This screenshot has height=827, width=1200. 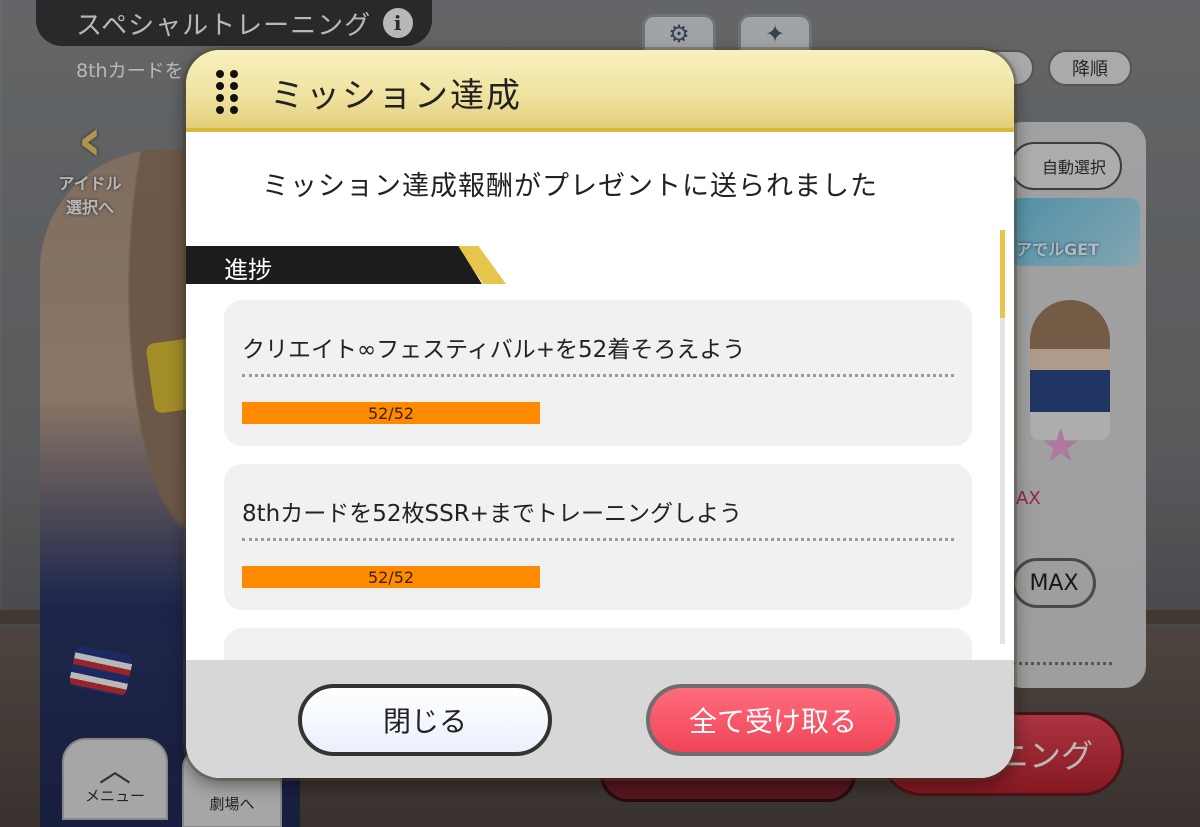 What do you see at coordinates (425, 720) in the screenshot?
I see `close-button: 閉じる` at bounding box center [425, 720].